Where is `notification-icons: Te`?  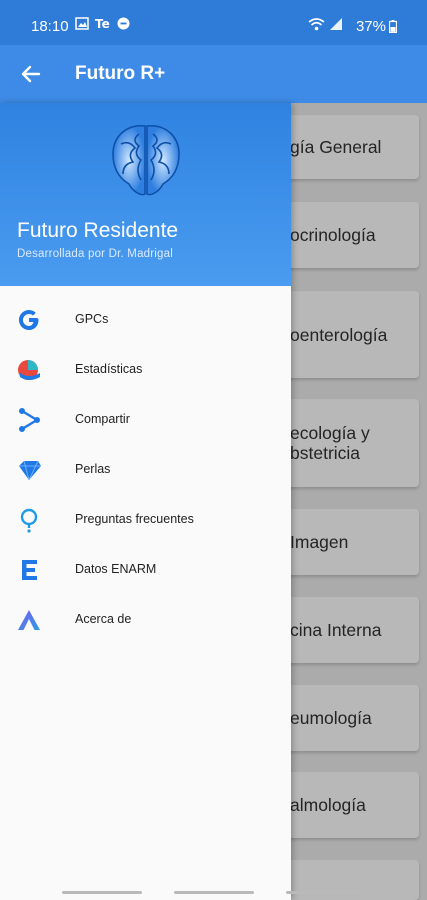 notification-icons: Te is located at coordinates (102, 23).